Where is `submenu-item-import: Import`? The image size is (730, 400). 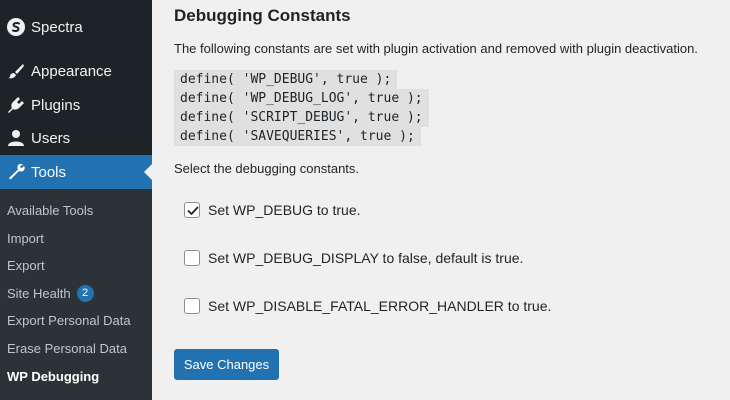 submenu-item-import: Import is located at coordinates (25, 238).